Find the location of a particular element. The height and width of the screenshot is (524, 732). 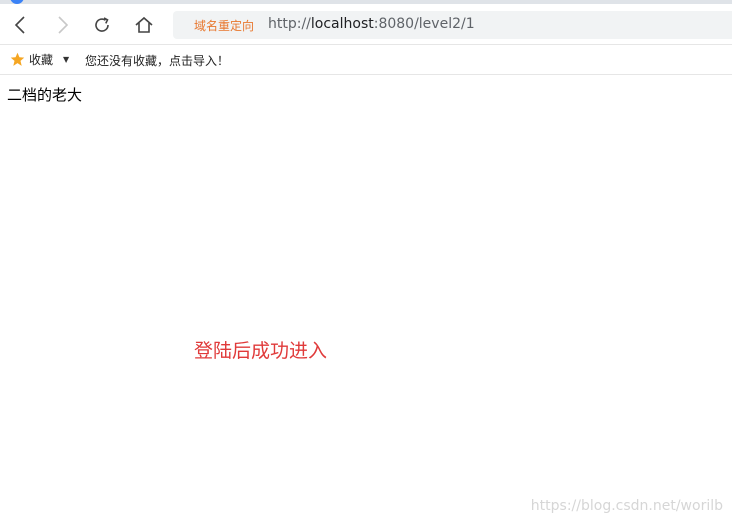

url-path: :8080/level2/1 is located at coordinates (424, 24).